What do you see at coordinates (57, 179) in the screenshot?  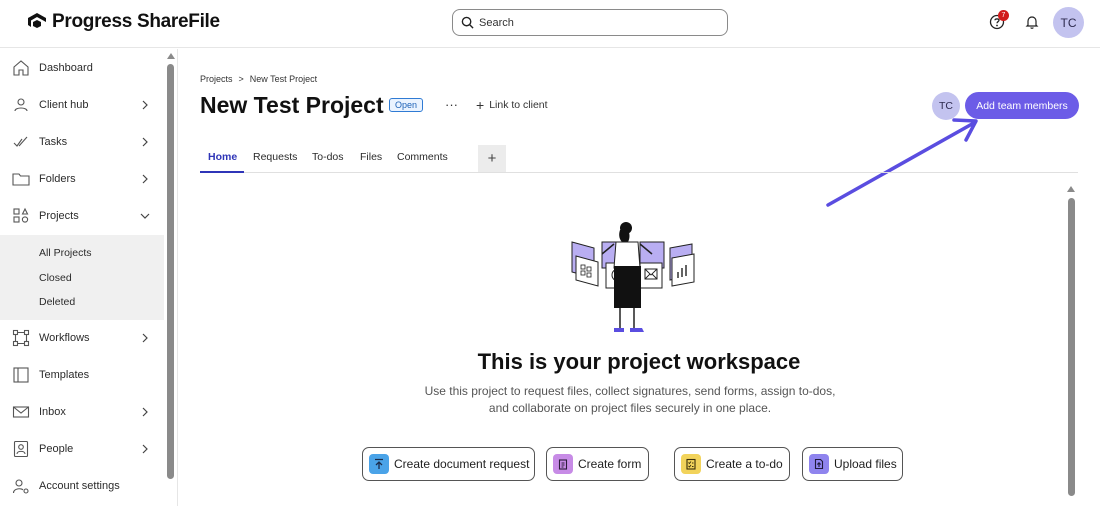 I see `sidebar-item-label: Folders` at bounding box center [57, 179].